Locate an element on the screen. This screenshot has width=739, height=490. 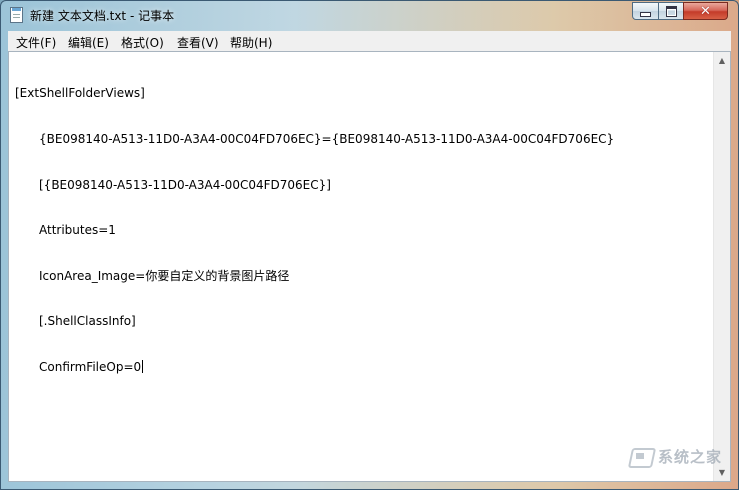
text-line: [{BE098140-A513-11D0-A3A4-00C04FD706EC}] is located at coordinates (185, 184).